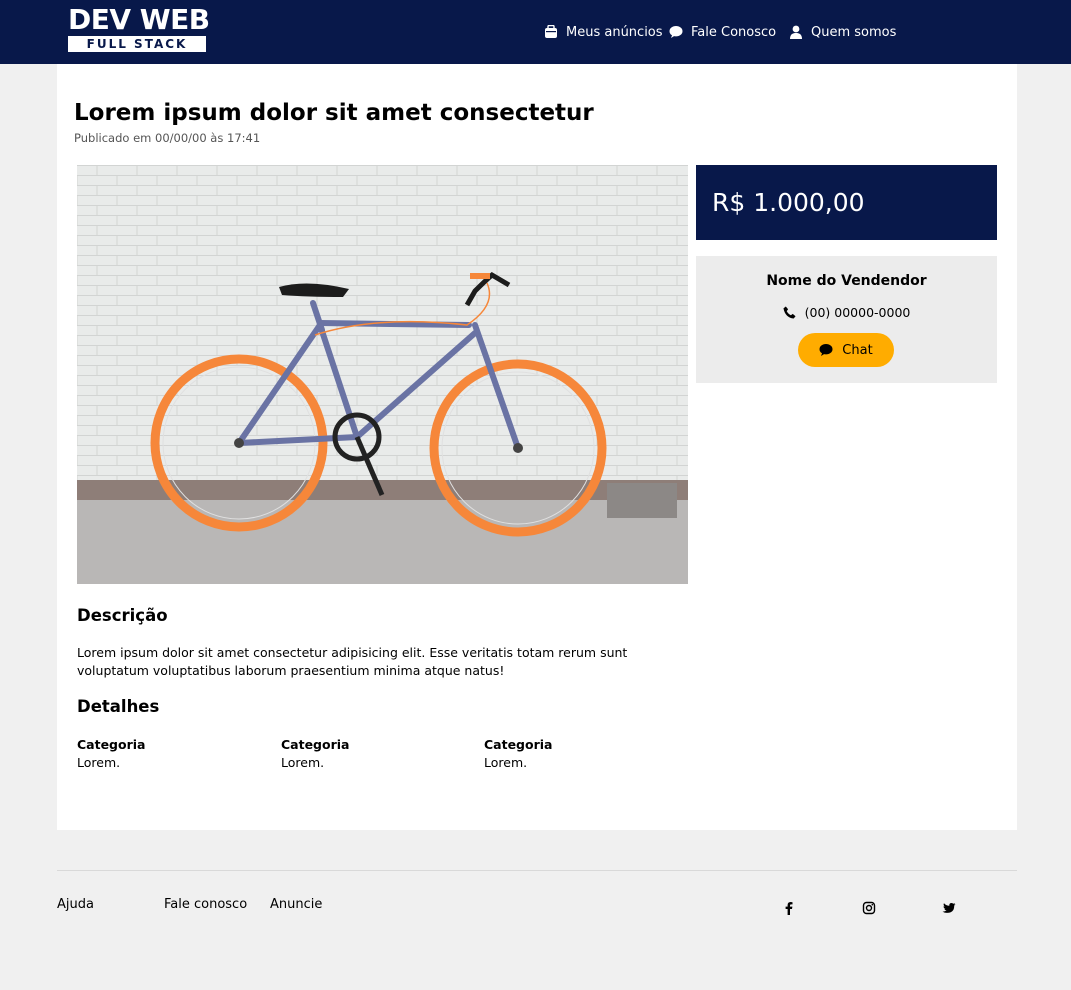 The width and height of the screenshot is (1071, 990). What do you see at coordinates (139, 19) in the screenshot?
I see `logo-title: DEV WEB` at bounding box center [139, 19].